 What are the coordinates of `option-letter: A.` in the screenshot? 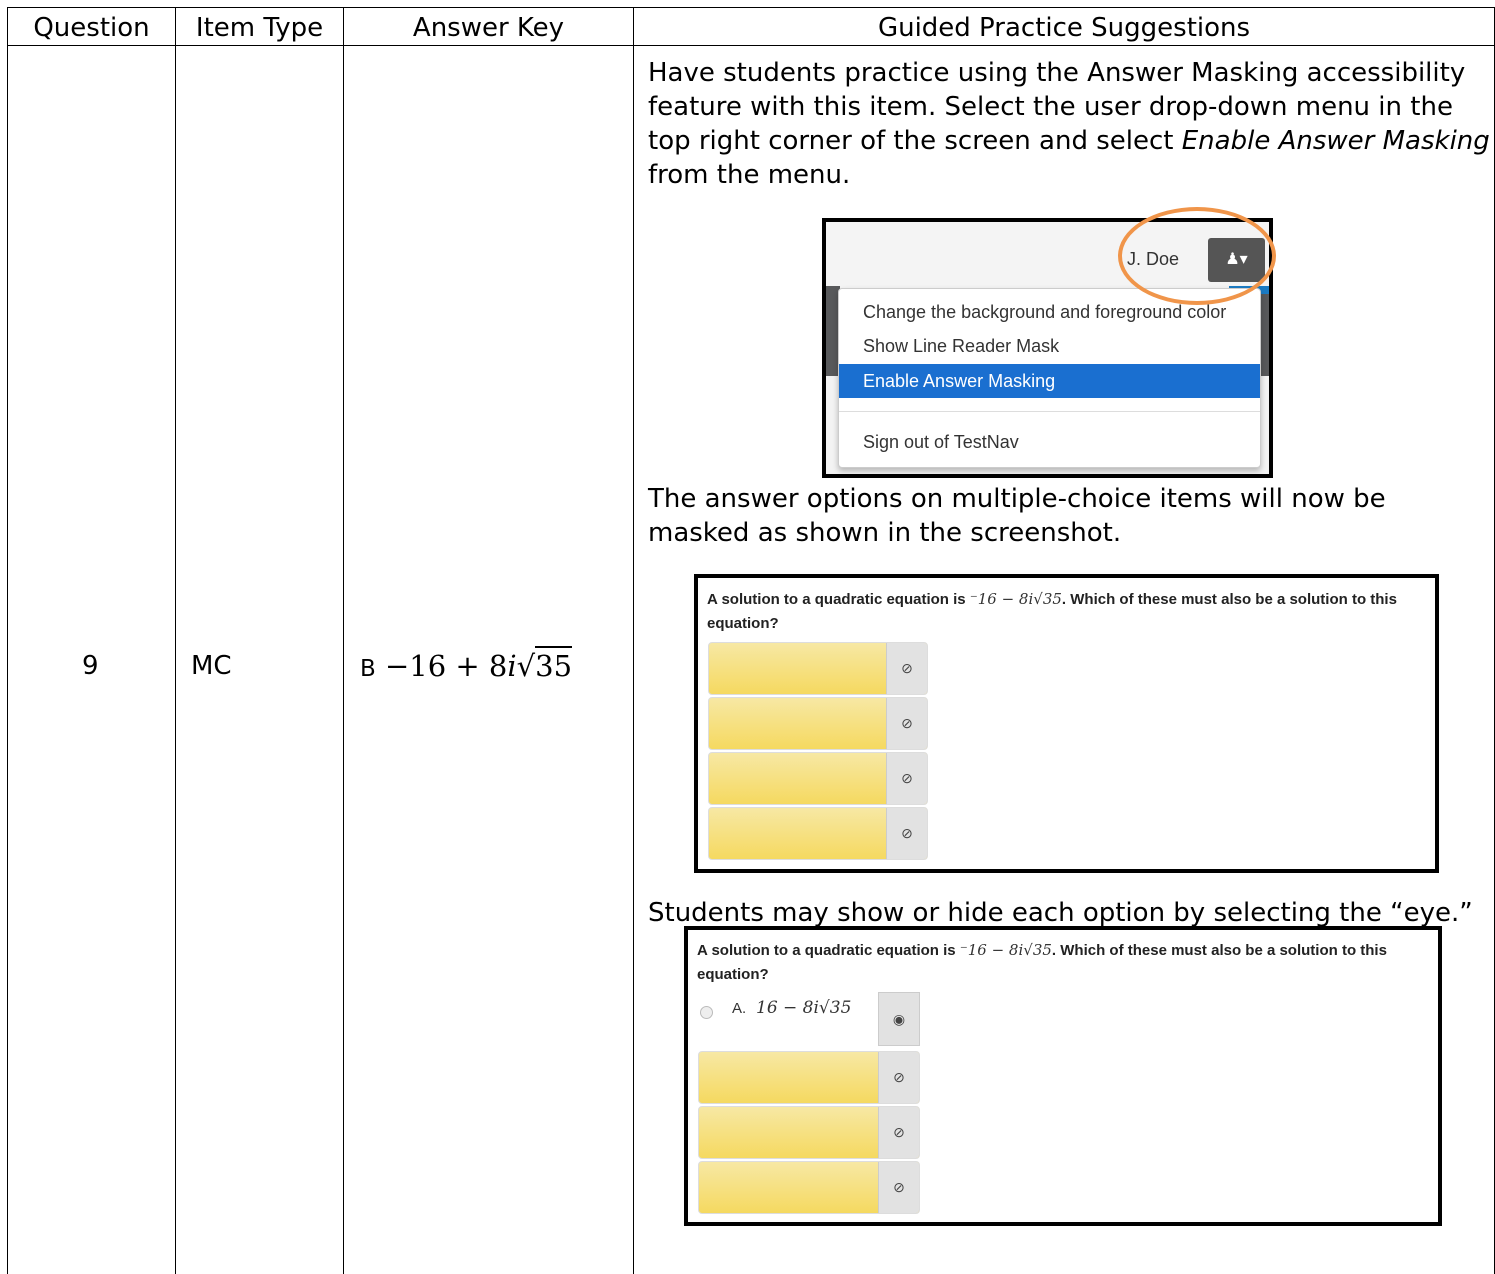 It's located at (739, 1008).